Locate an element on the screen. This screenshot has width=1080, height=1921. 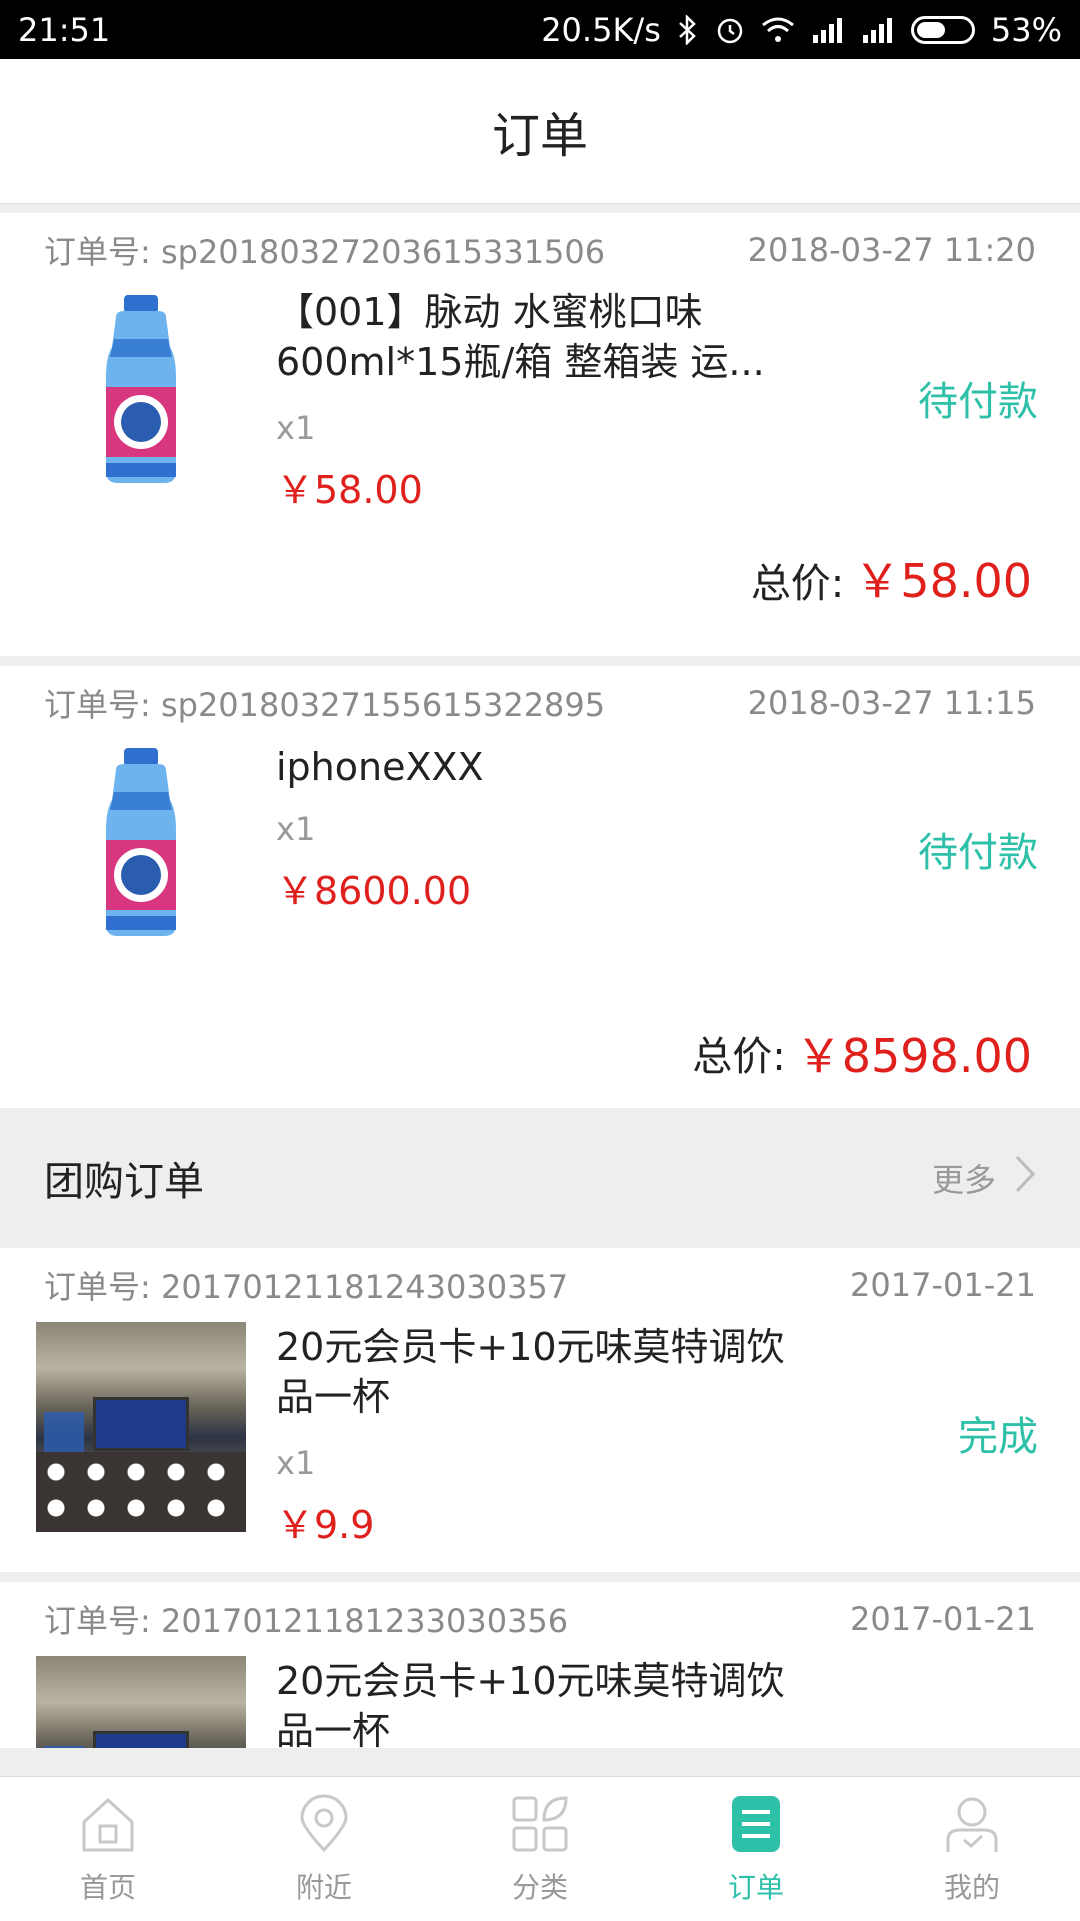
order-number: 订单号: sp20180327155615322895 is located at coordinates (325, 705).